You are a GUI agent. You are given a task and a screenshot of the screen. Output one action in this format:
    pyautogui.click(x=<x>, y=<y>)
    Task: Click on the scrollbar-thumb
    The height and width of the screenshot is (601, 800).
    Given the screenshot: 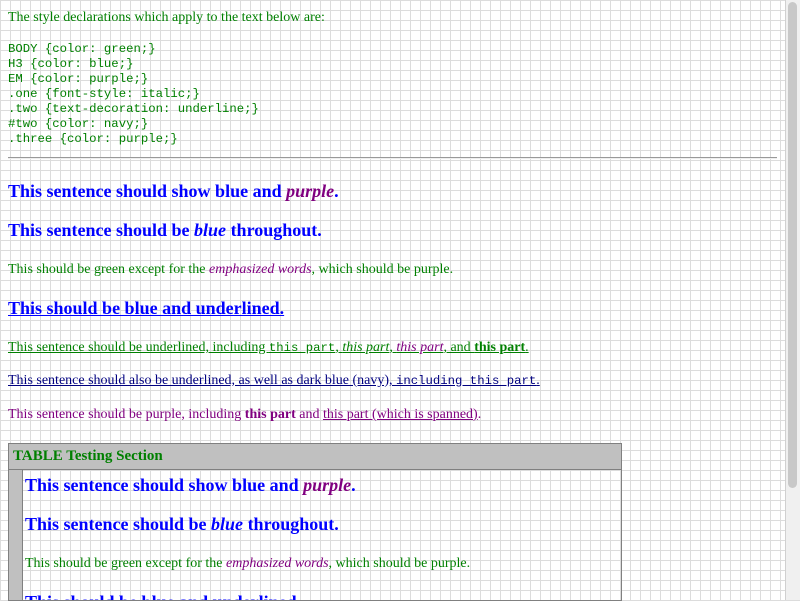 What is the action you would take?
    pyautogui.click(x=792, y=245)
    